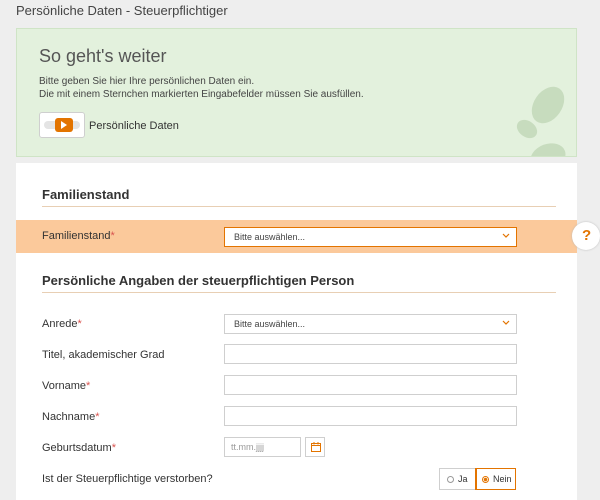 The image size is (600, 500). I want to click on titel-input, so click(370, 354).